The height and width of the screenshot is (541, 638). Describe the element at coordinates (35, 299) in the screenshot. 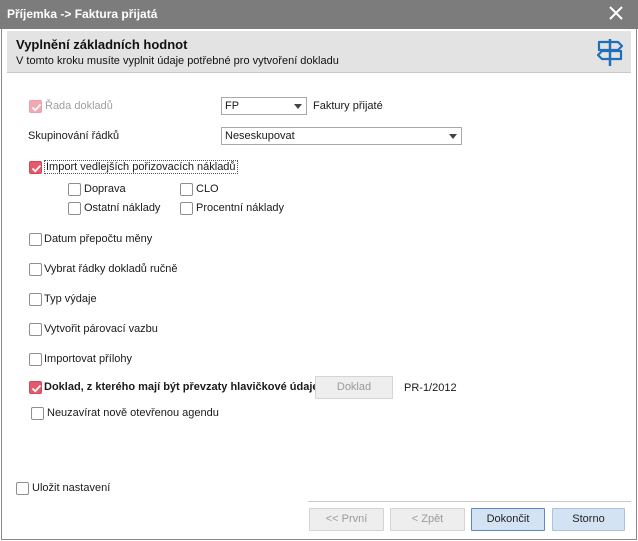

I see `typ-vydaje-checkbox` at that location.